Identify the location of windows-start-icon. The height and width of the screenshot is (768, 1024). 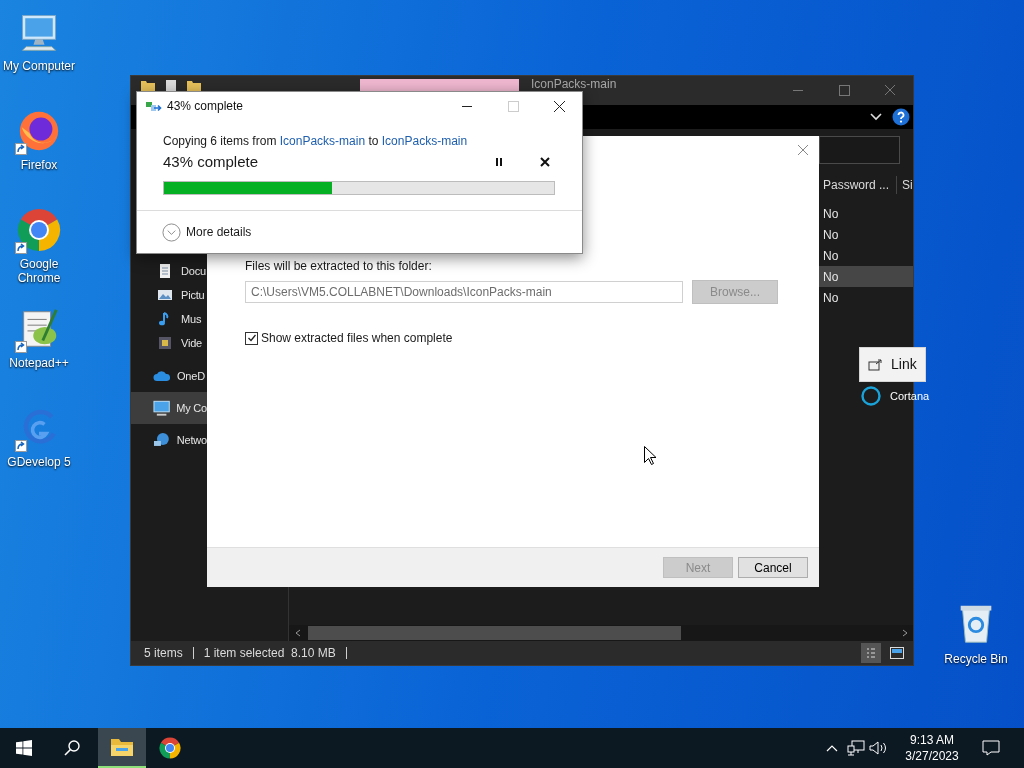
(24, 748).